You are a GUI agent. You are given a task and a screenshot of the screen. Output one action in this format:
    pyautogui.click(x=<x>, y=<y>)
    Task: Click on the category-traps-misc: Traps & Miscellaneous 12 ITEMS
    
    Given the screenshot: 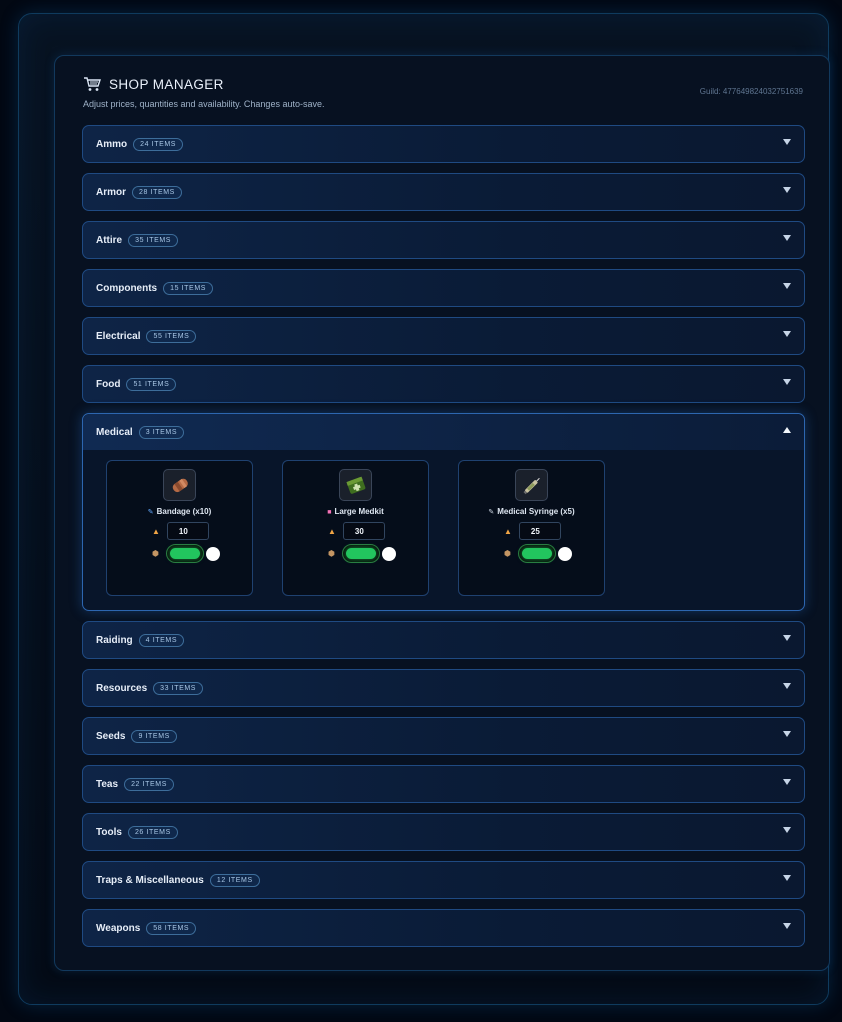 What is the action you would take?
    pyautogui.click(x=443, y=880)
    